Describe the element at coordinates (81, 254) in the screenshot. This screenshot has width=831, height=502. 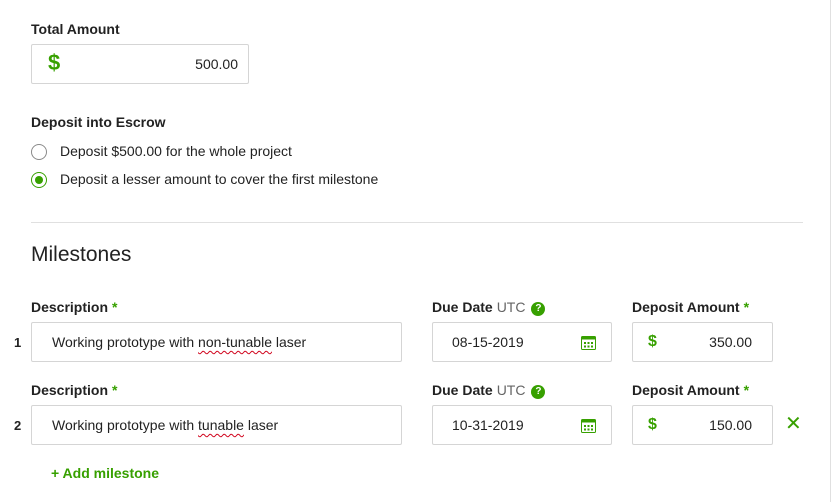
I see `milestones-title: Milestones` at that location.